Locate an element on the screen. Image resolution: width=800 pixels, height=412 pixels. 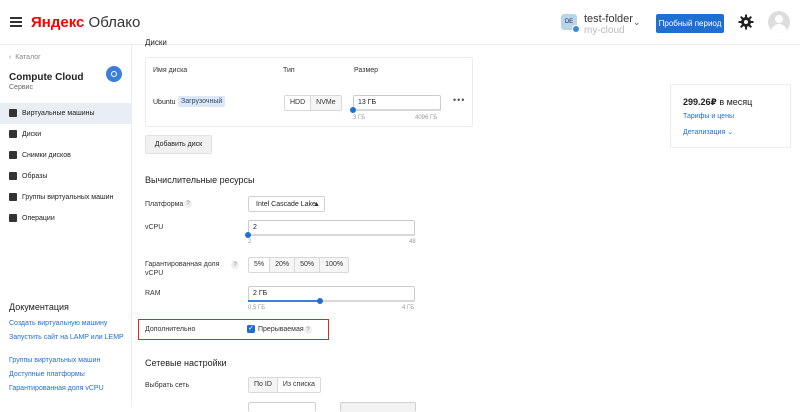
cloud-dot-icon is located at coordinates (576, 29).